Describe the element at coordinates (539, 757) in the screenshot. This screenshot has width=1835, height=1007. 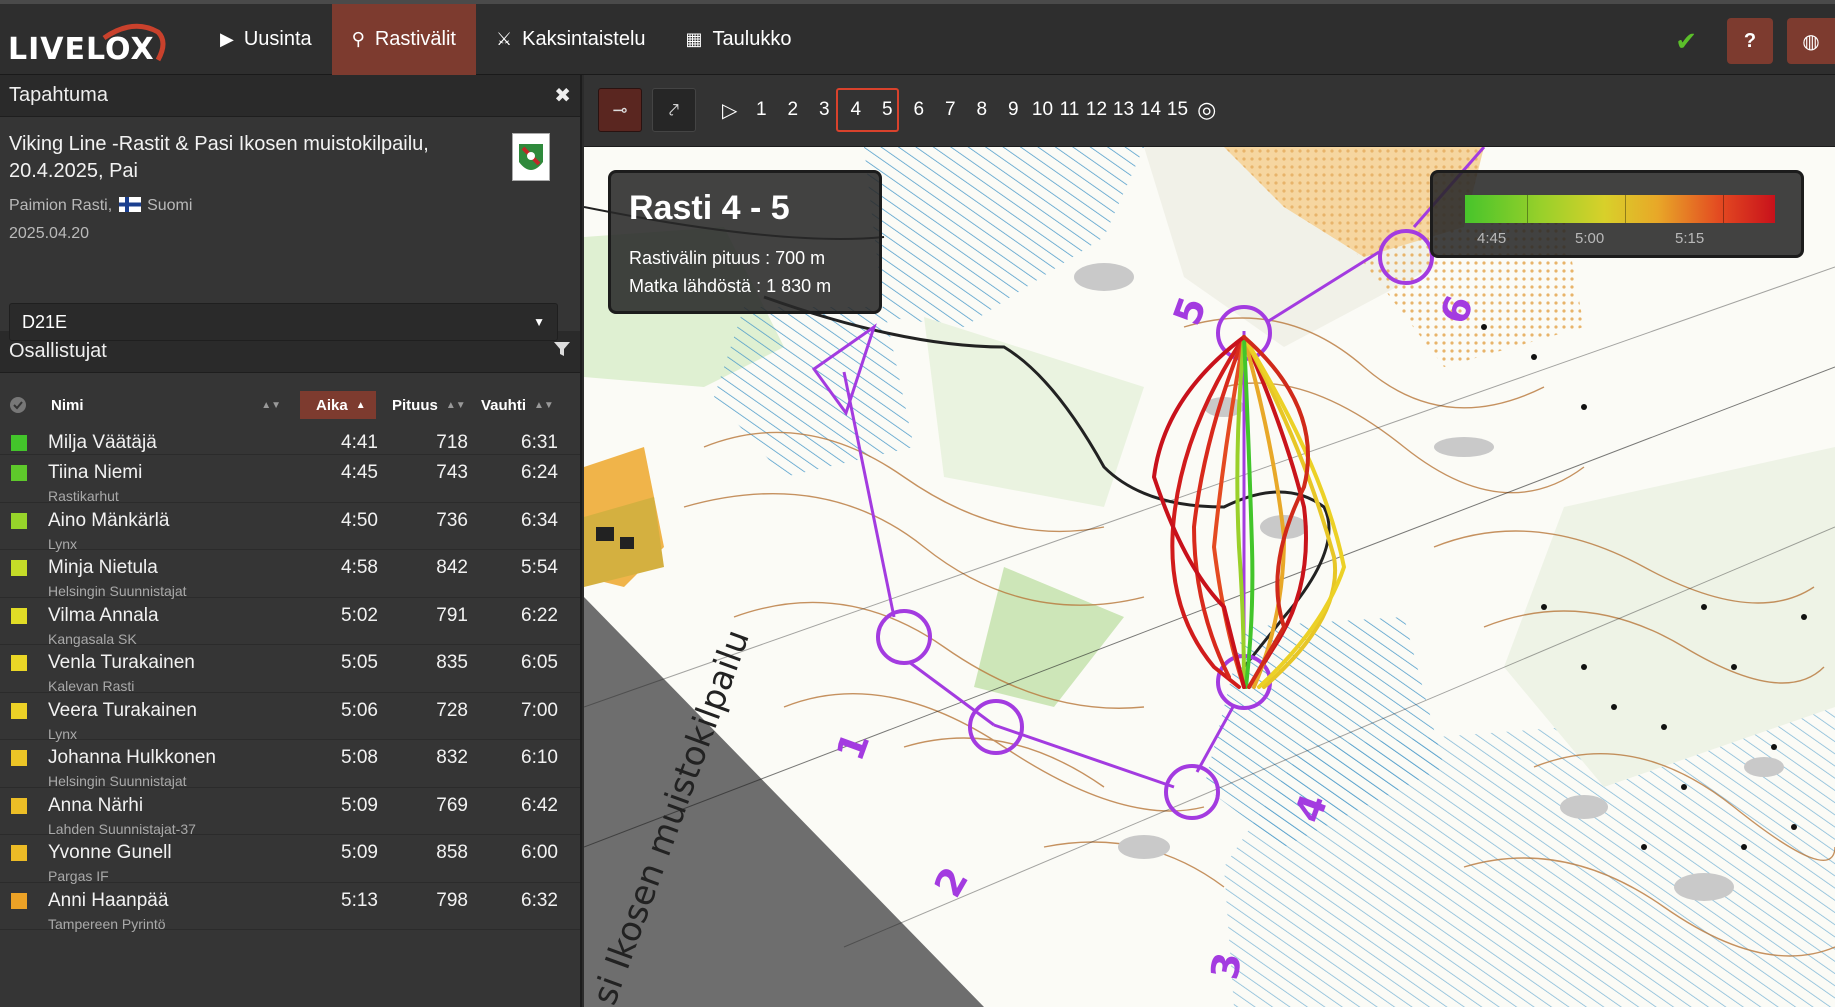
I see `participant-pace: 6:10` at that location.